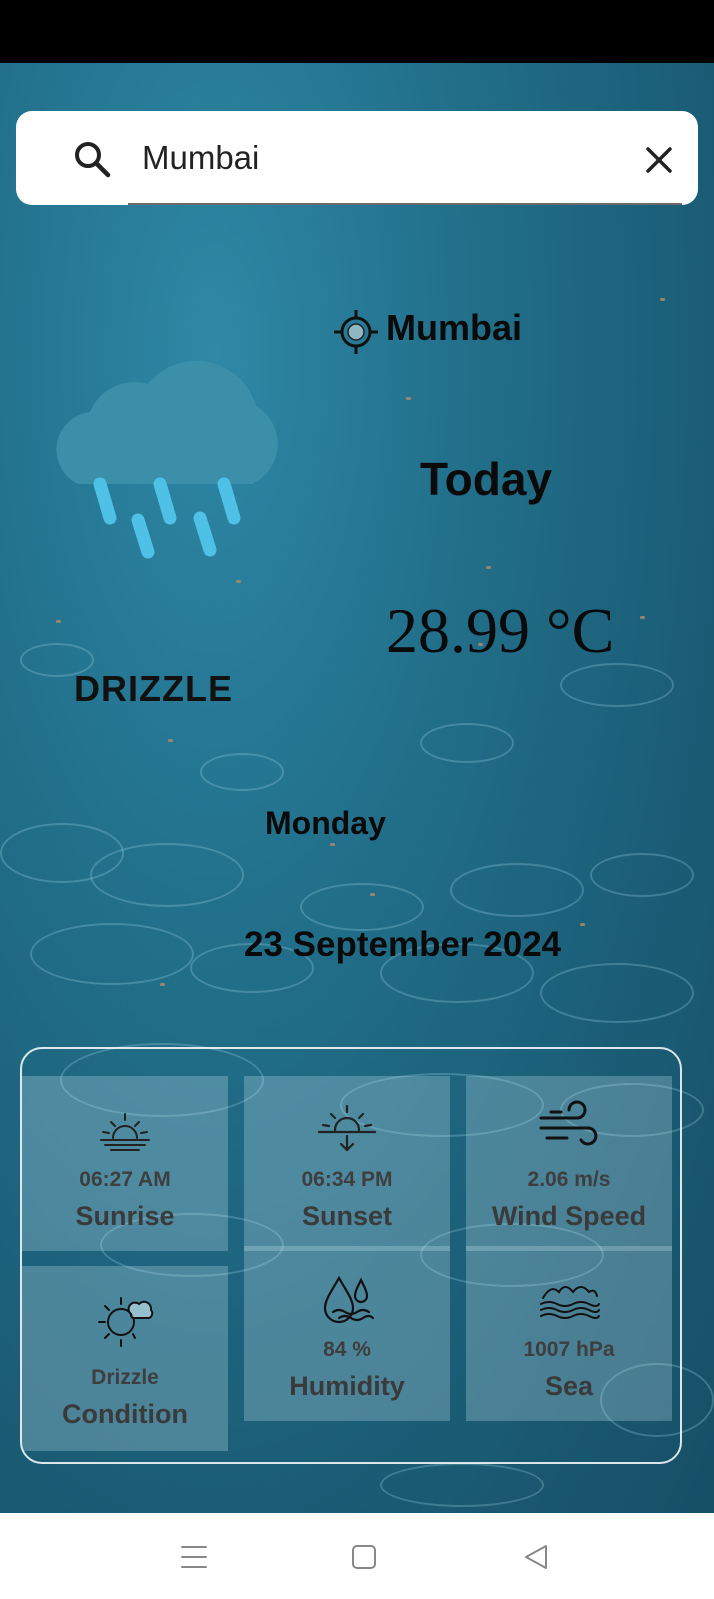 Image resolution: width=714 pixels, height=1599 pixels. I want to click on sea-value: 1007 hPa, so click(569, 1349).